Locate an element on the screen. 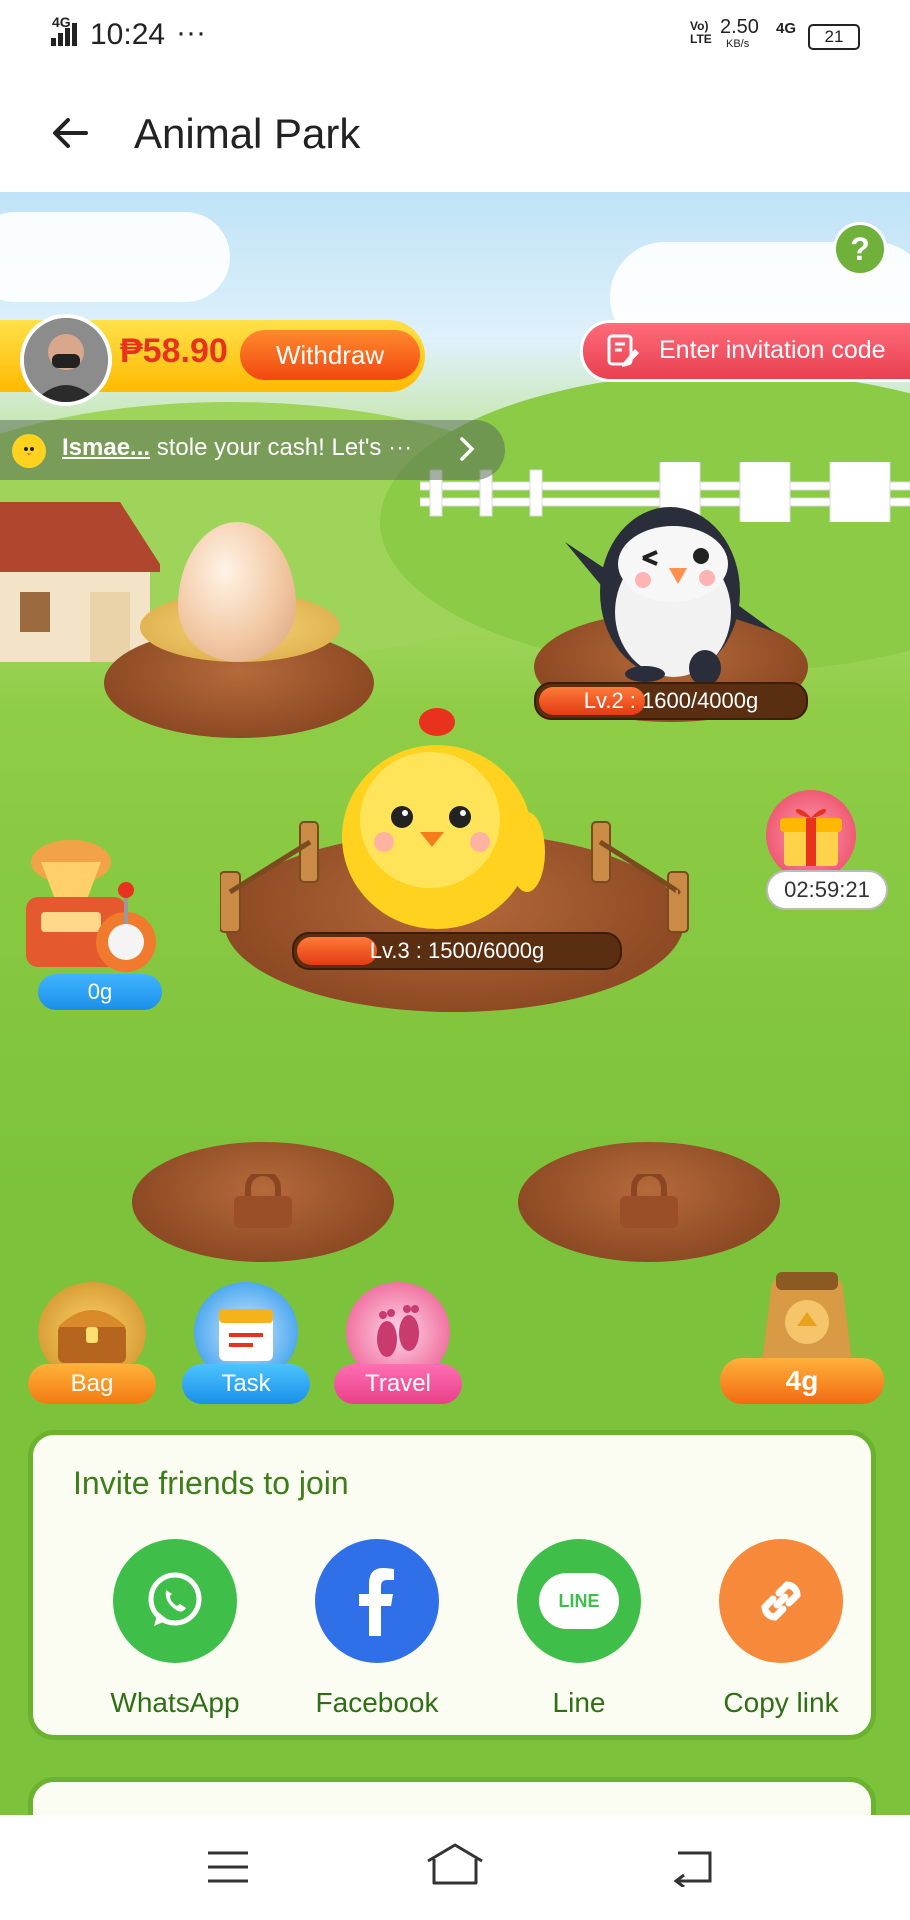 The height and width of the screenshot is (1920, 910). system-nav-bar is located at coordinates (455, 1867).